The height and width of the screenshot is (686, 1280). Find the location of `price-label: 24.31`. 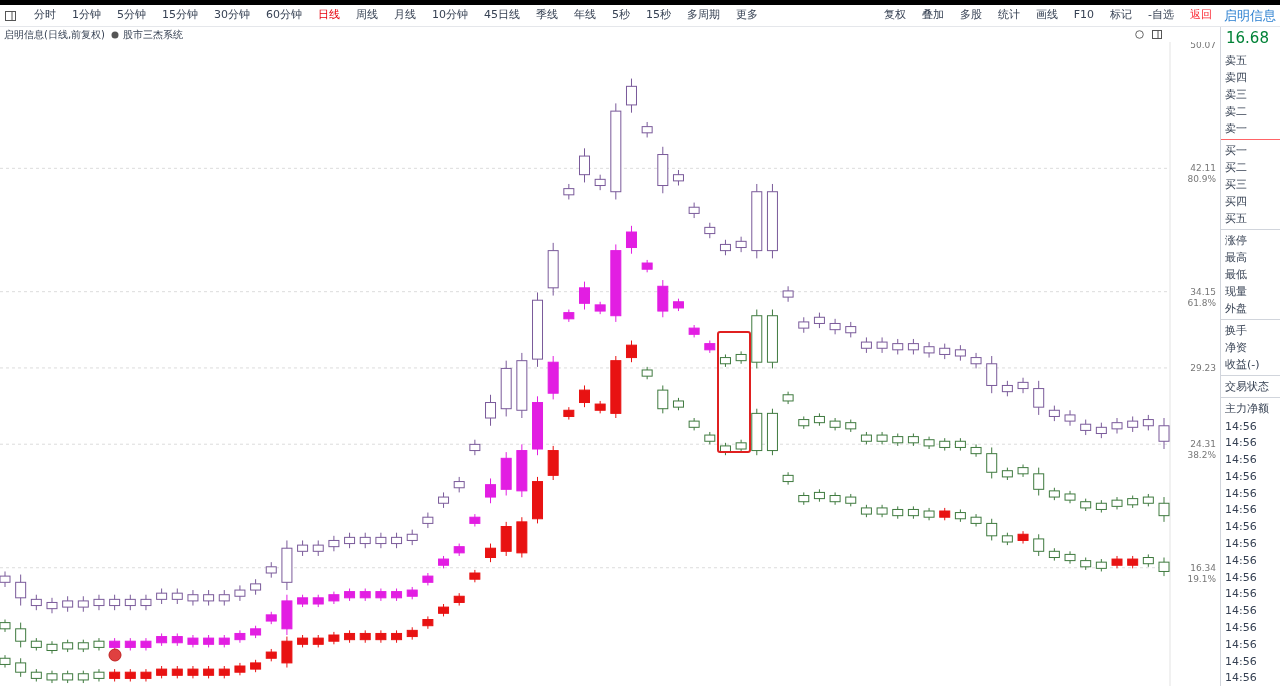

price-label: 24.31 is located at coordinates (1203, 444).